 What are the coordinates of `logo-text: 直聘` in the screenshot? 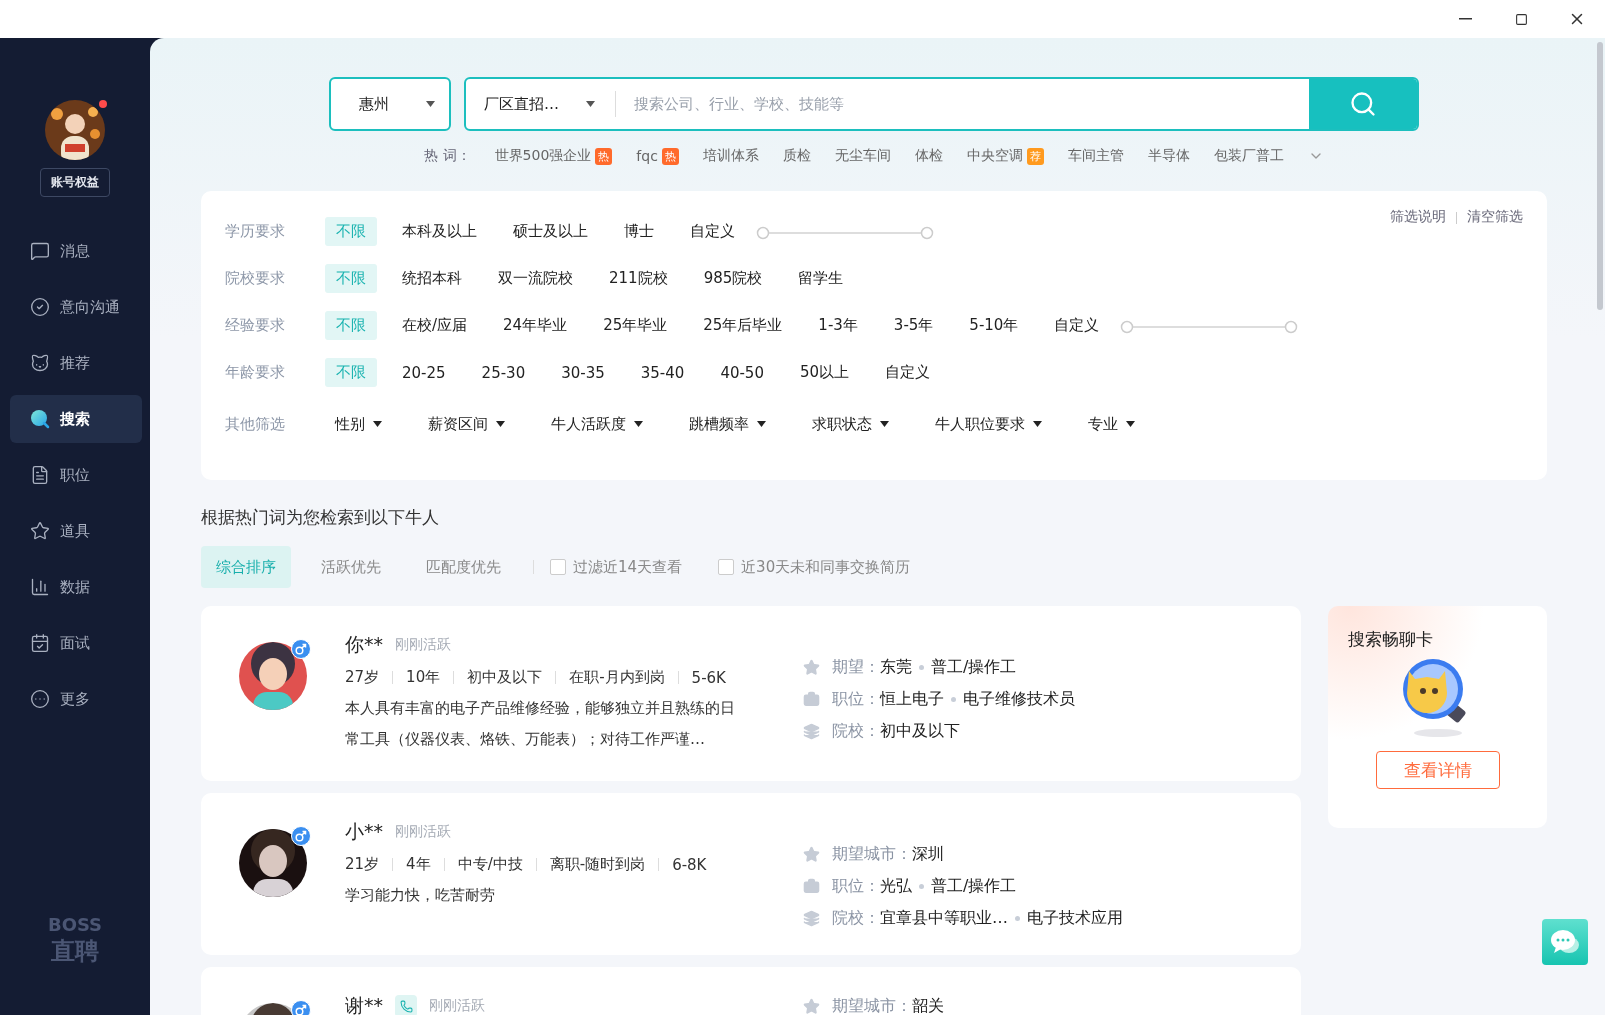 It's located at (75, 951).